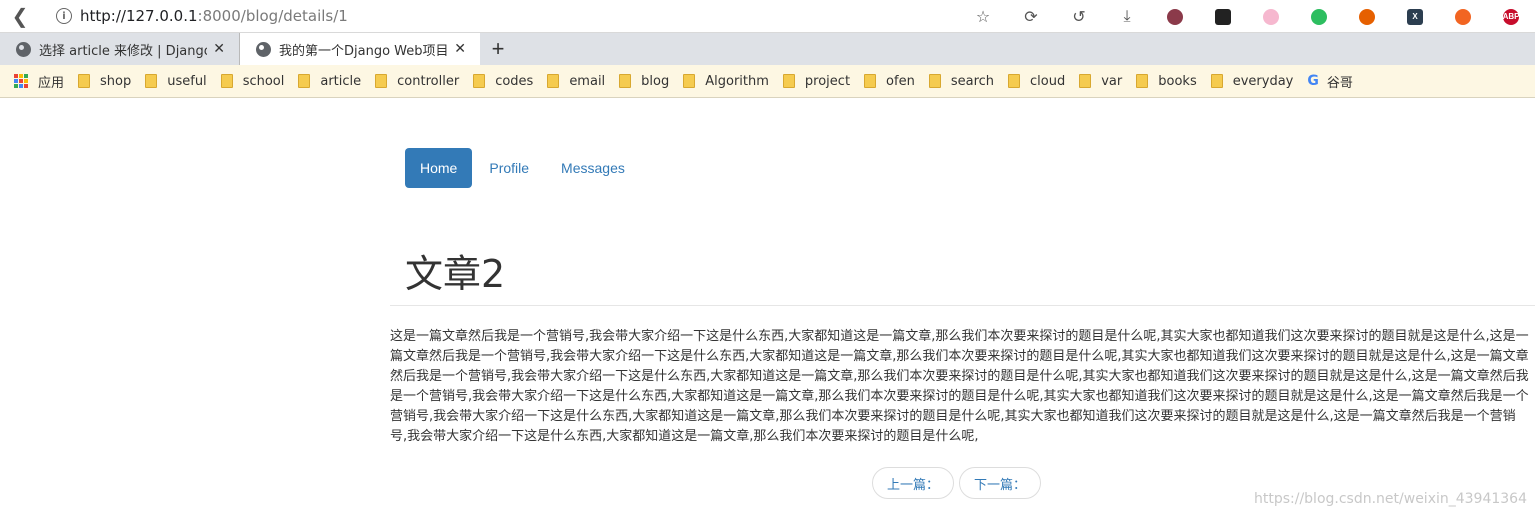 The height and width of the screenshot is (520, 1535). What do you see at coordinates (1463, 16) in the screenshot?
I see `network-icon` at bounding box center [1463, 16].